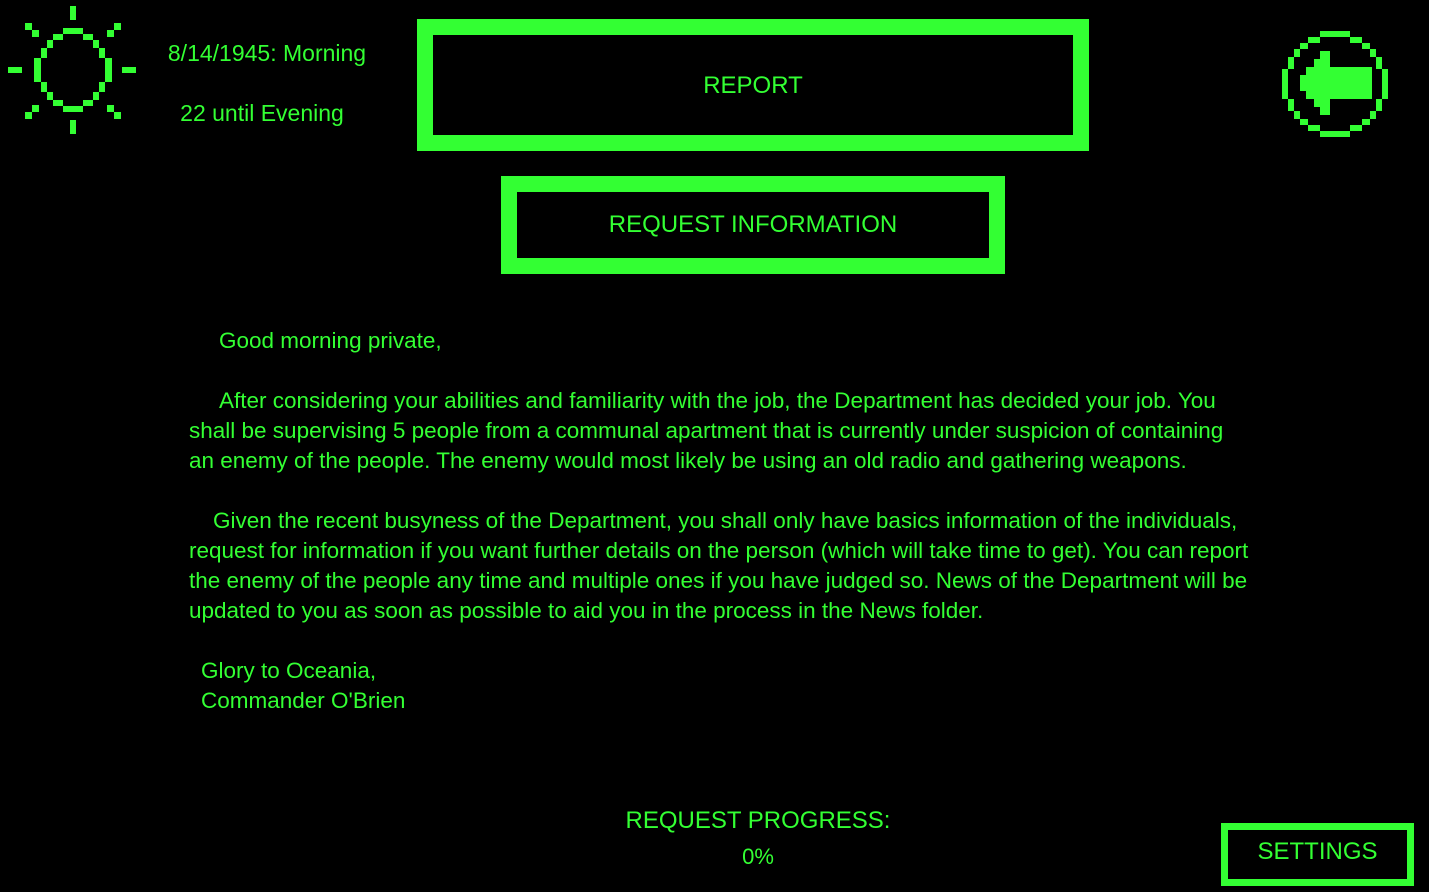 This screenshot has height=892, width=1429. What do you see at coordinates (758, 820) in the screenshot?
I see `request-progress-label: REQUEST PROGRESS:` at bounding box center [758, 820].